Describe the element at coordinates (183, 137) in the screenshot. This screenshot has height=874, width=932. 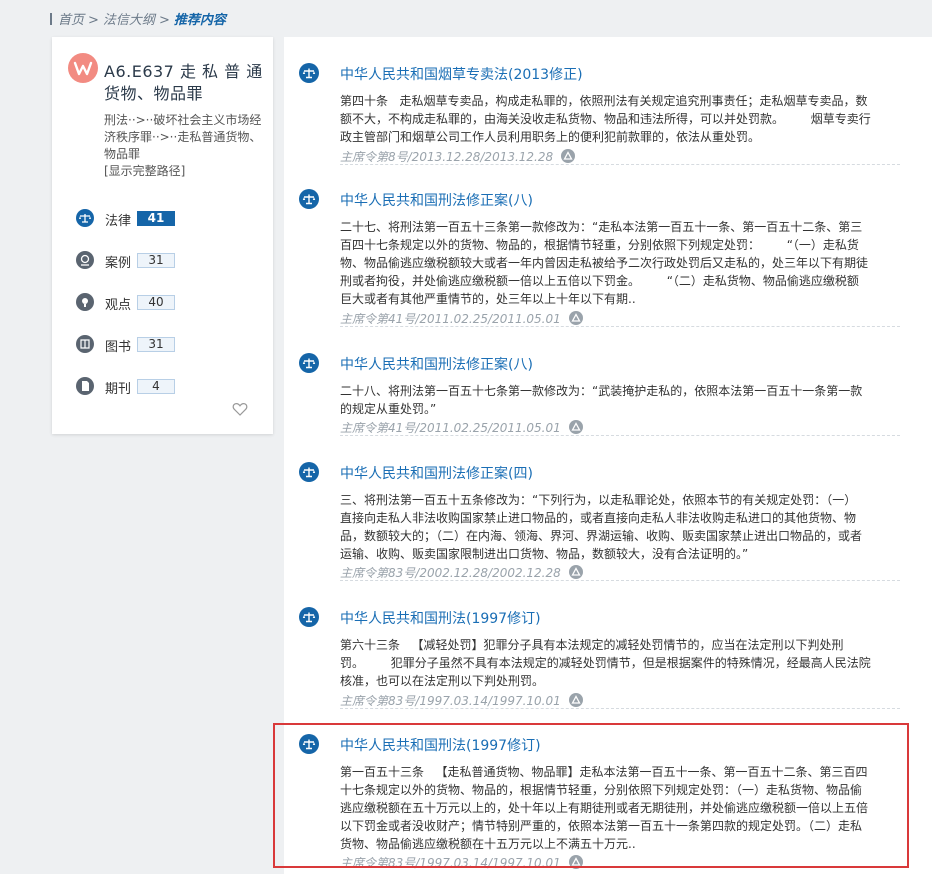
I see `topic-path-text: 刑法··>··破坏社会主义市场经济秩序罪··>··走私普通货物、物品罪` at that location.